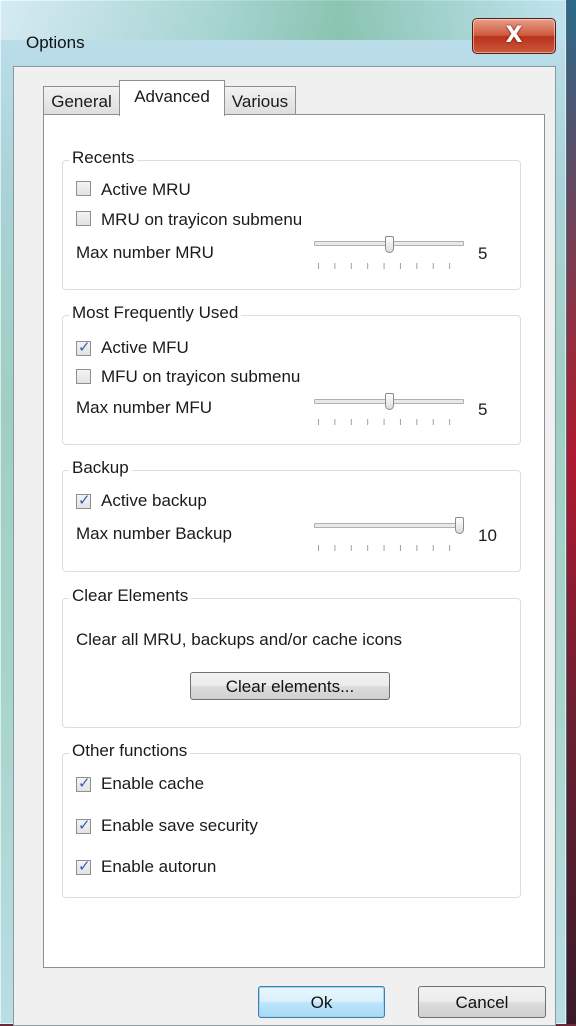 The height and width of the screenshot is (1026, 576). What do you see at coordinates (154, 500) in the screenshot?
I see `active-backup-label: Active backup` at bounding box center [154, 500].